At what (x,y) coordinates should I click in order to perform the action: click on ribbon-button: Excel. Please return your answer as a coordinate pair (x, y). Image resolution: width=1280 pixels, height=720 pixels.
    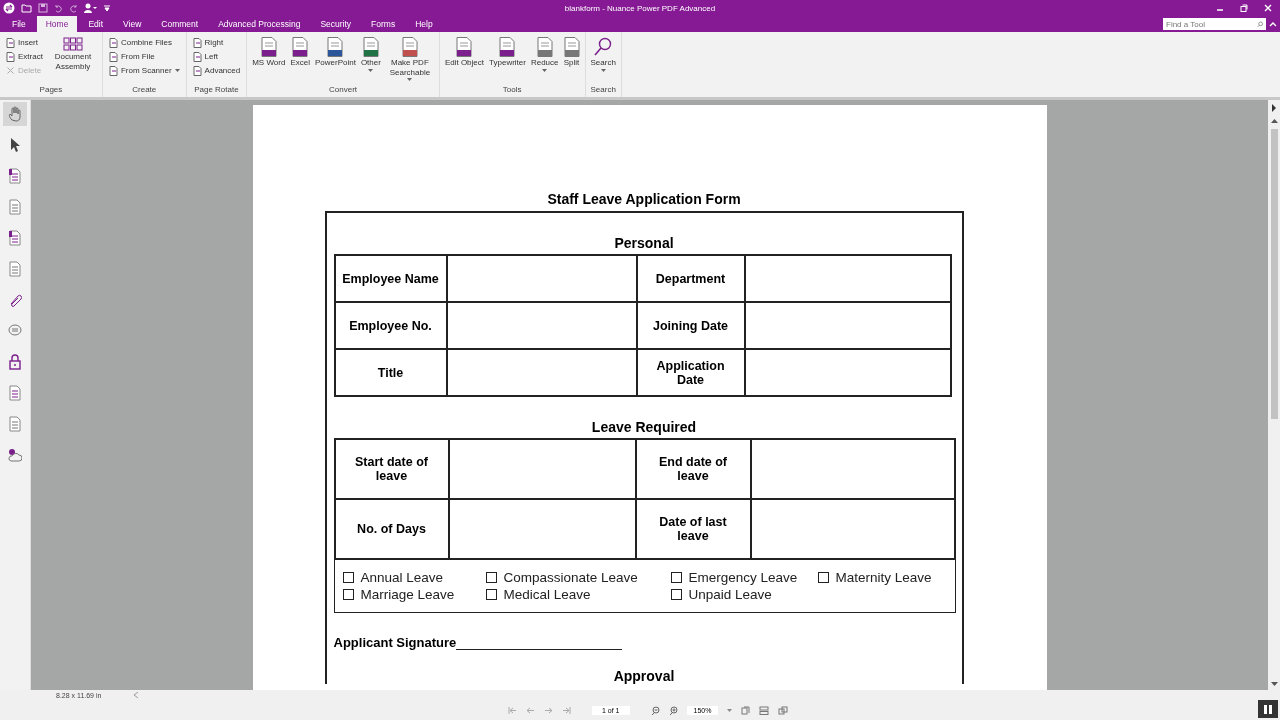
    Looking at the image, I should click on (300, 60).